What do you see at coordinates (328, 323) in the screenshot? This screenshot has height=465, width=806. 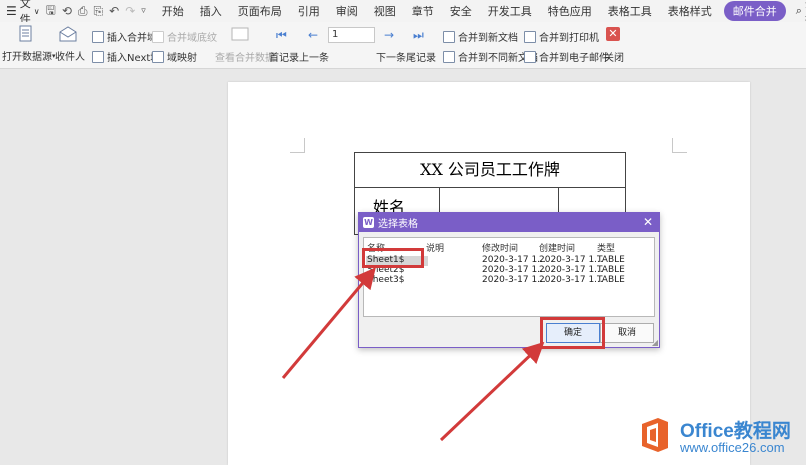 I see `arrow-to-sheet1` at bounding box center [328, 323].